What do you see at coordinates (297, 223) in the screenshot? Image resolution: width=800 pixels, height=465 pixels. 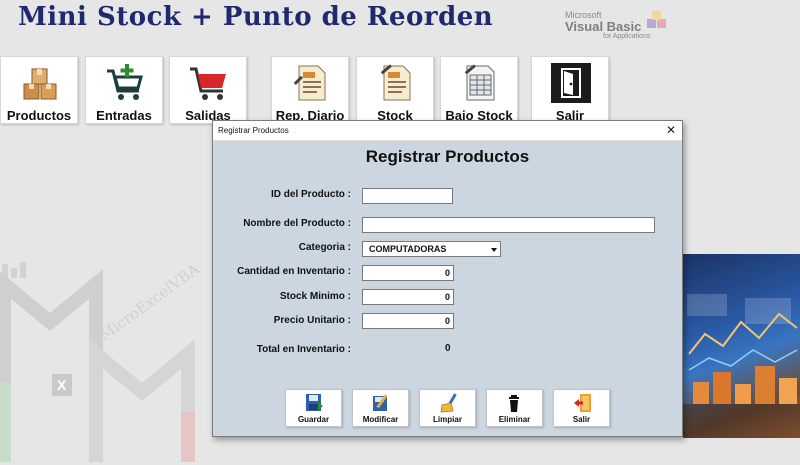 I see `nombre-producto-label: Nombre del Producto :` at bounding box center [297, 223].